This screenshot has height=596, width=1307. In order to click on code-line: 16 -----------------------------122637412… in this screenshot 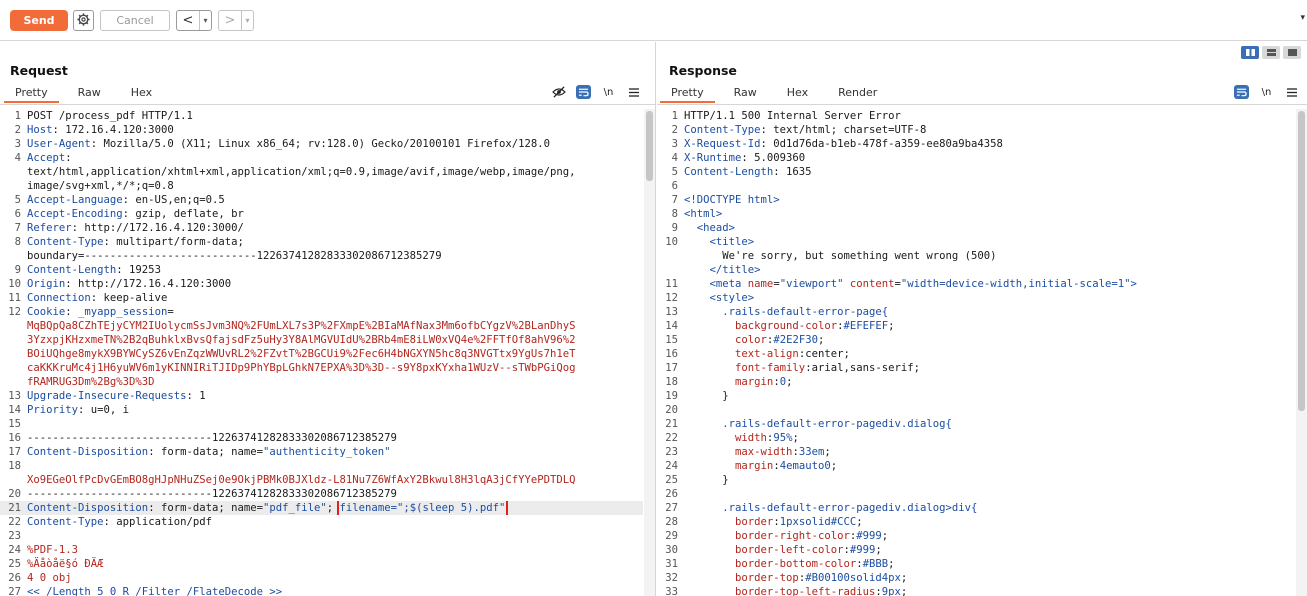, I will do `click(321, 438)`.